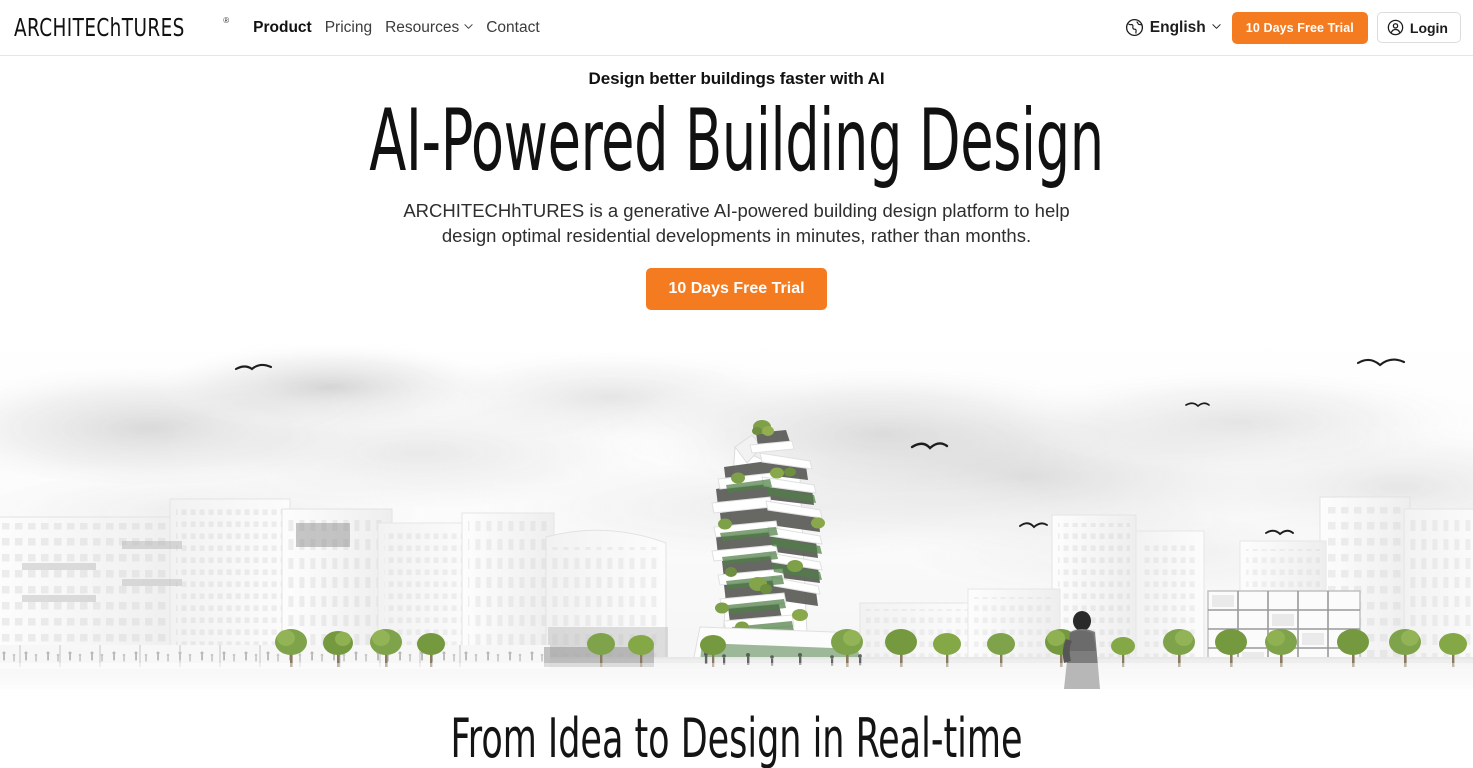 This screenshot has height=768, width=1473. I want to click on nav-free-trial-button: 10 Days Free Trial, so click(1299, 27).